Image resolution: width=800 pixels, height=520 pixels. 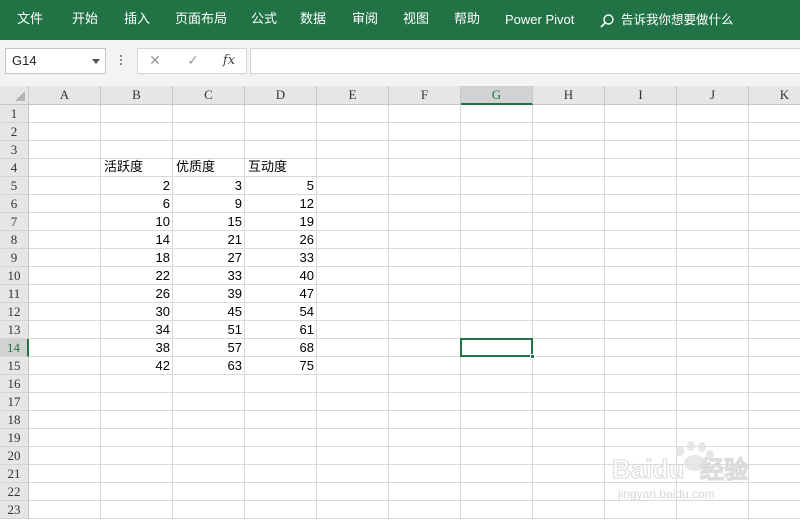 I want to click on row-header-6: 6, so click(x=14, y=204).